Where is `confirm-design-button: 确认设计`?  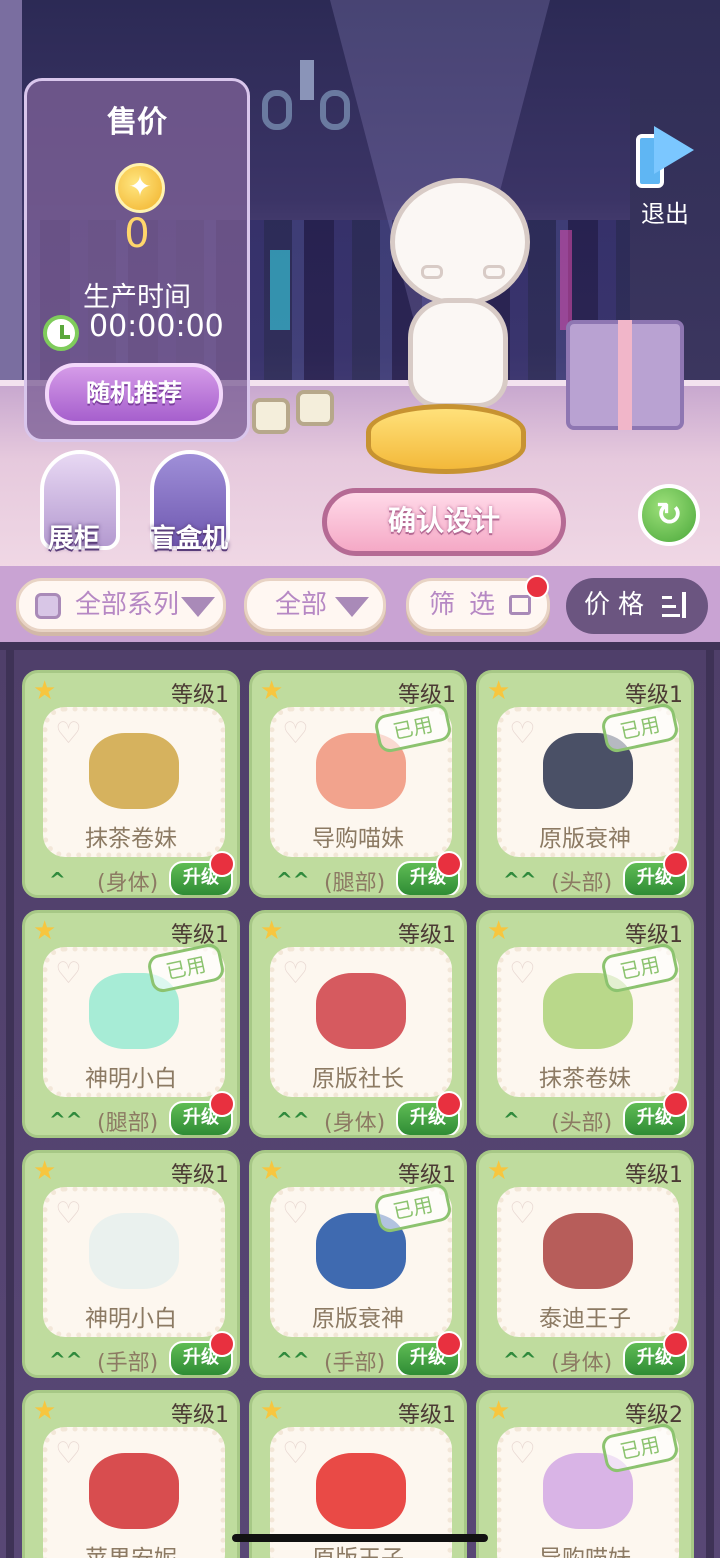
confirm-design-button: 确认设计 is located at coordinates (444, 522).